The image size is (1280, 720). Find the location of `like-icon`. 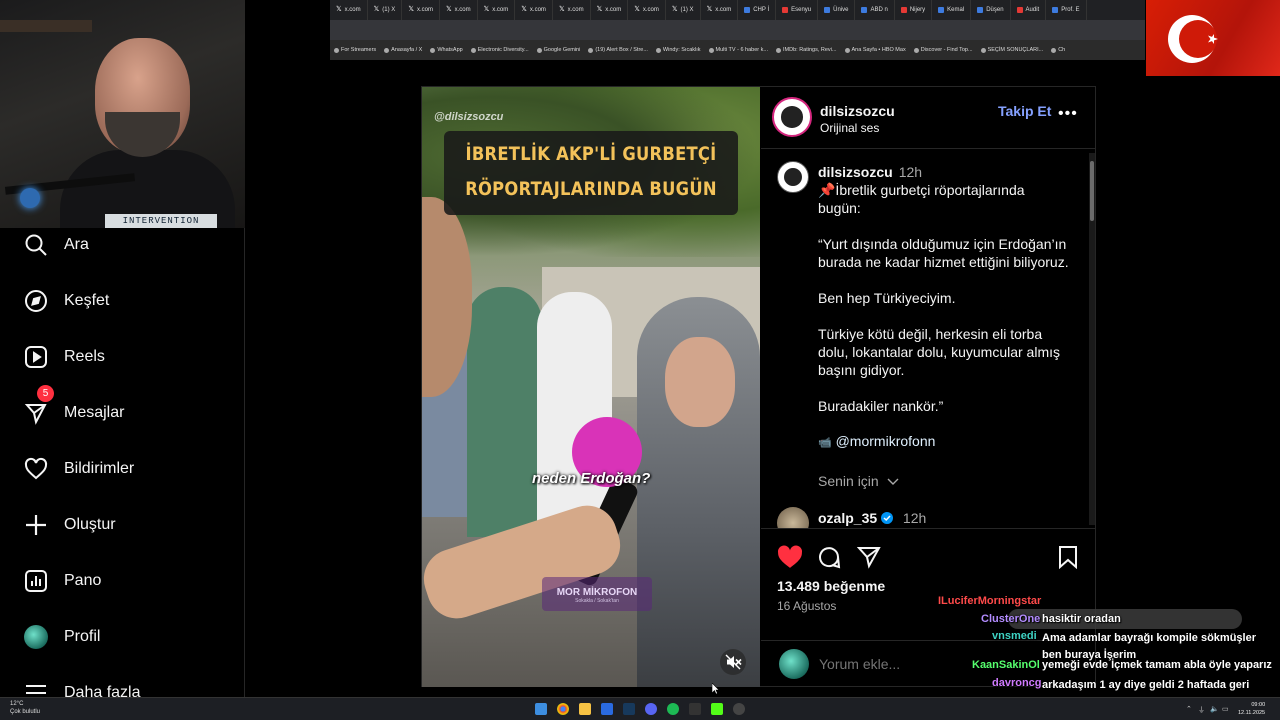

like-icon is located at coordinates (790, 557).